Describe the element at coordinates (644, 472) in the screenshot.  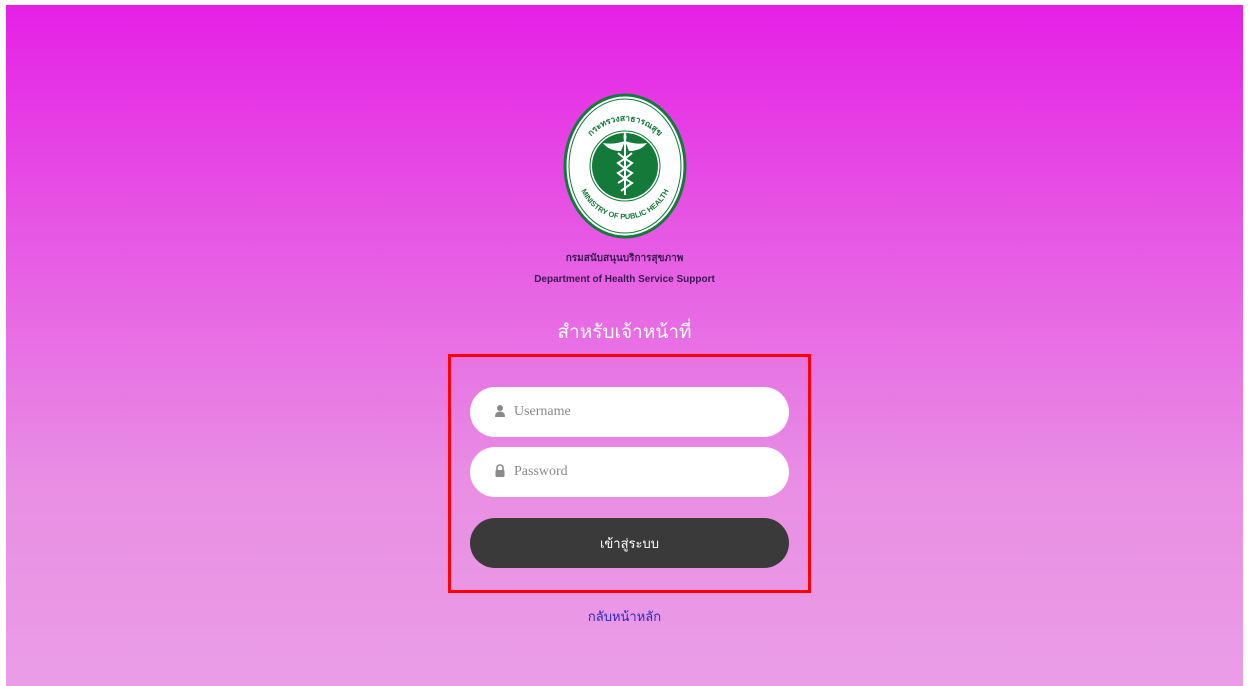
I see `password-input` at that location.